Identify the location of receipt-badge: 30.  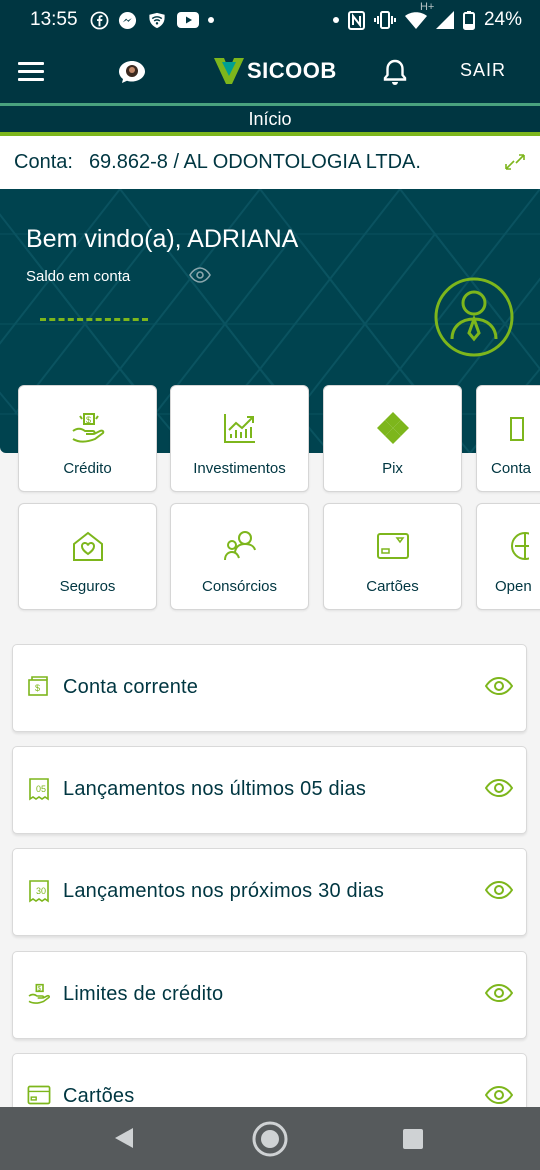
(41, 891).